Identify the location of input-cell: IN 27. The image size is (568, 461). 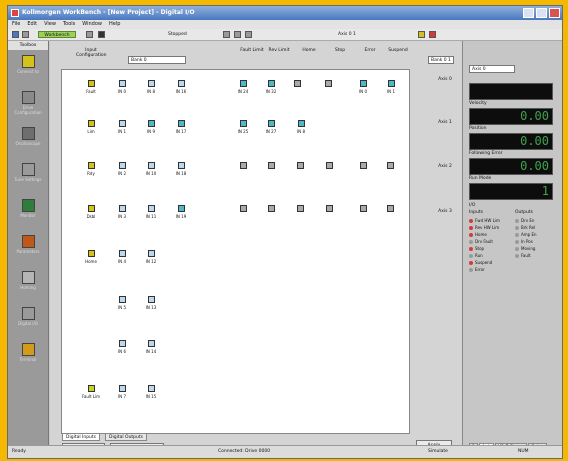
(271, 127).